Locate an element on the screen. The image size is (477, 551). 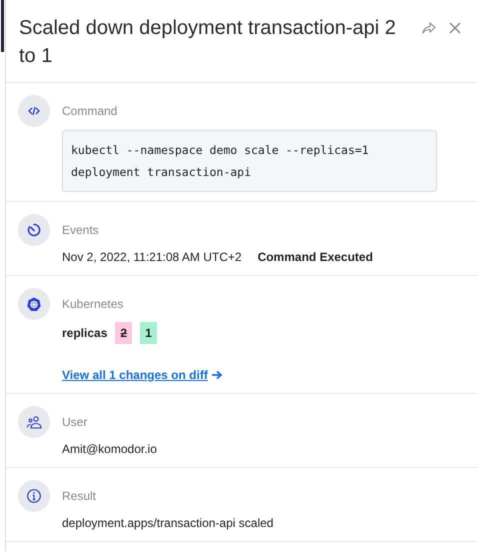
arrow-right-icon is located at coordinates (217, 375).